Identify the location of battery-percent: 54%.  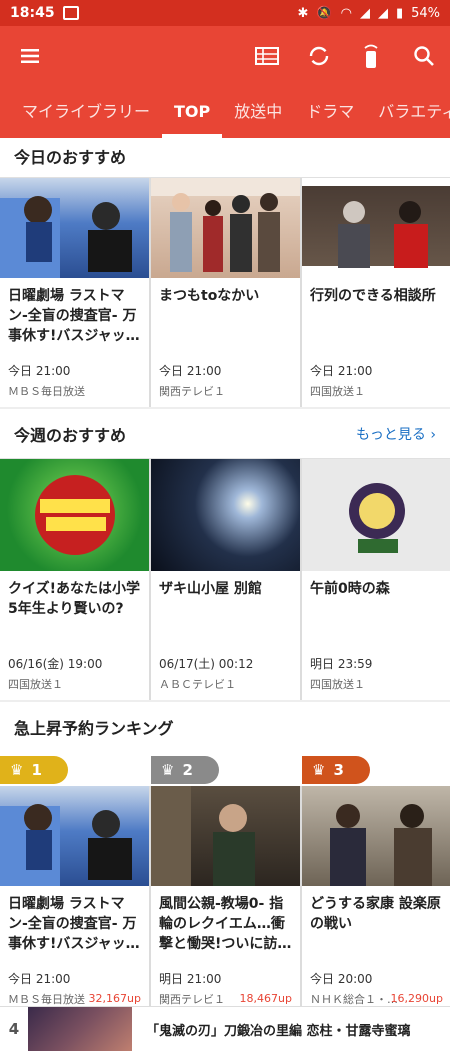
(425, 13).